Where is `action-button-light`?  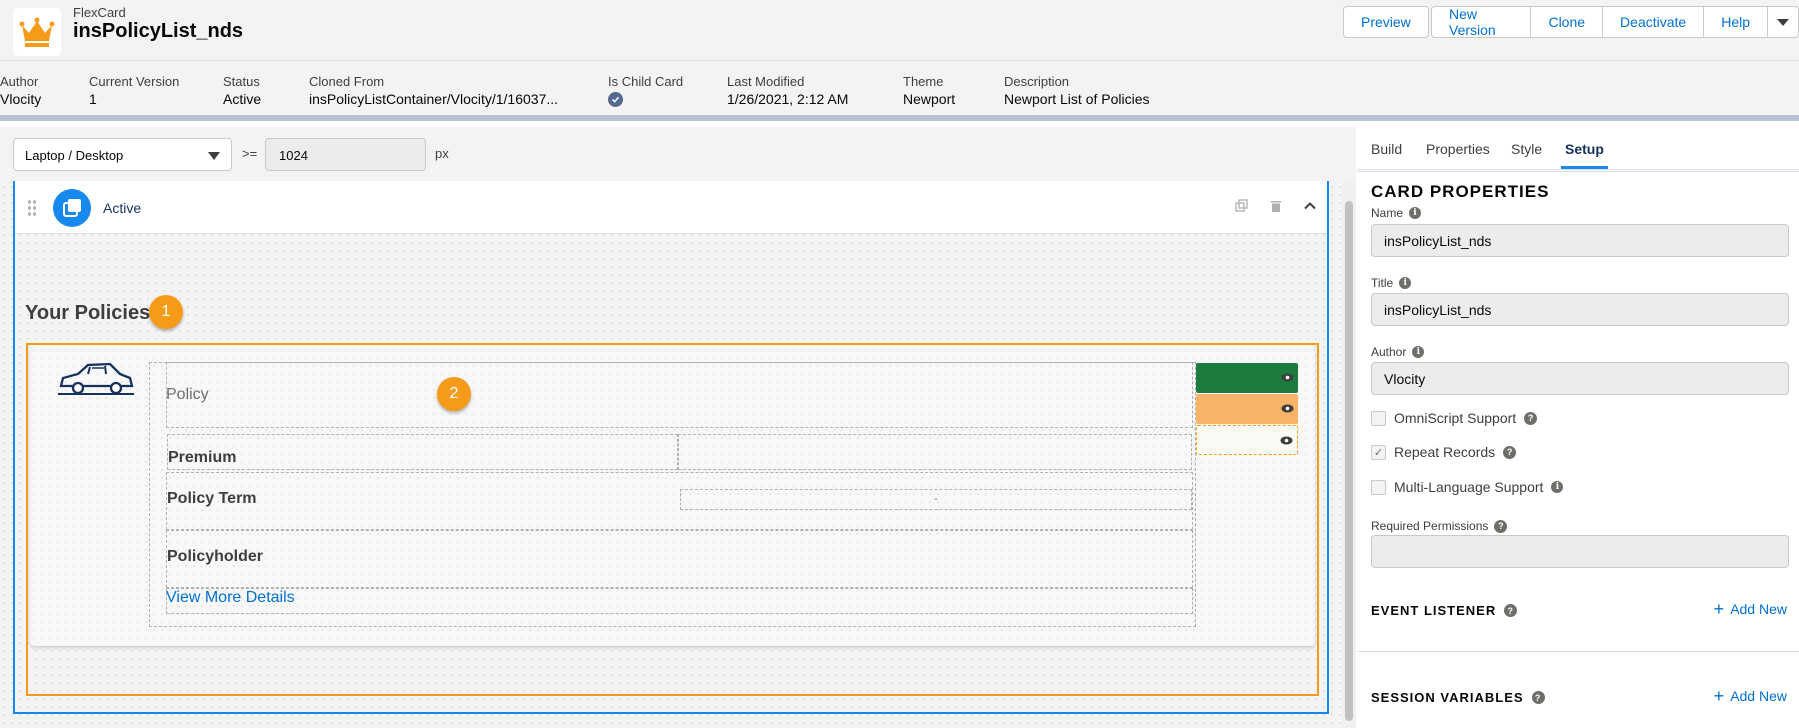 action-button-light is located at coordinates (1247, 440).